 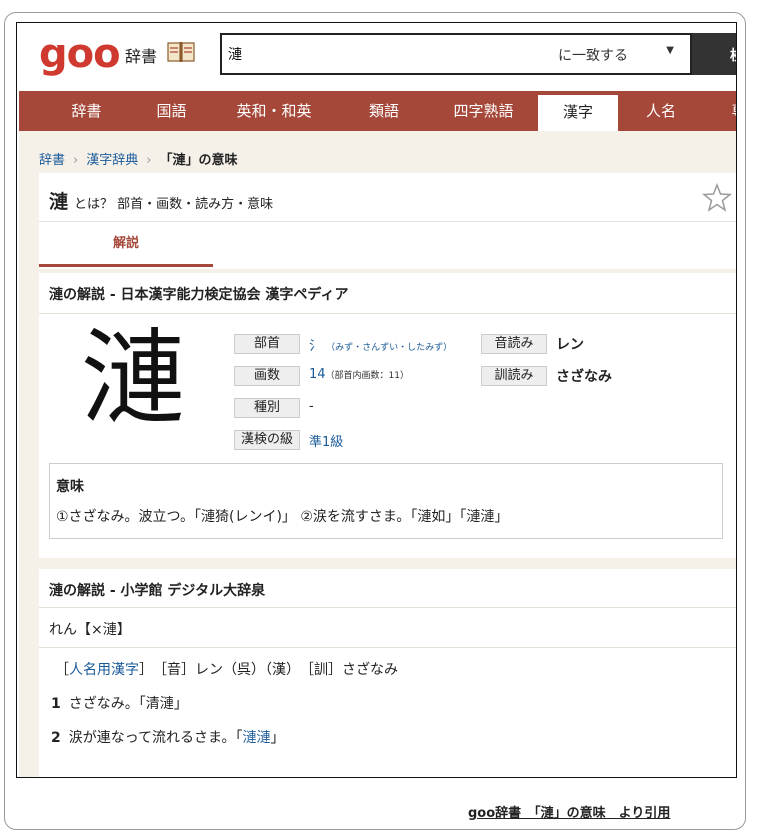 What do you see at coordinates (104, 670) in the screenshot?
I see `jinmeiyo-kanji-link: 人名用漢字` at bounding box center [104, 670].